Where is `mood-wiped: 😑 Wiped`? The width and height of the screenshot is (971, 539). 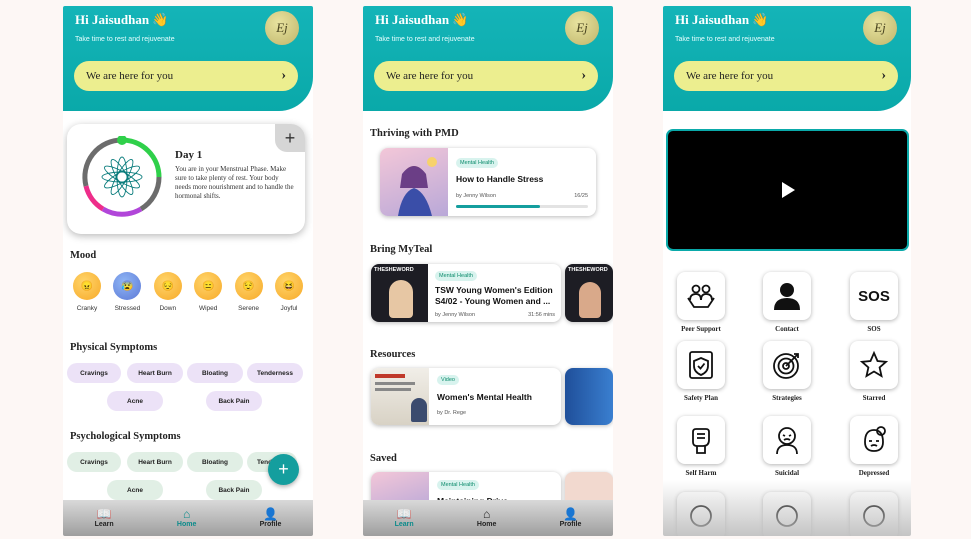
mood-wiped: 😑 Wiped is located at coordinates (208, 292).